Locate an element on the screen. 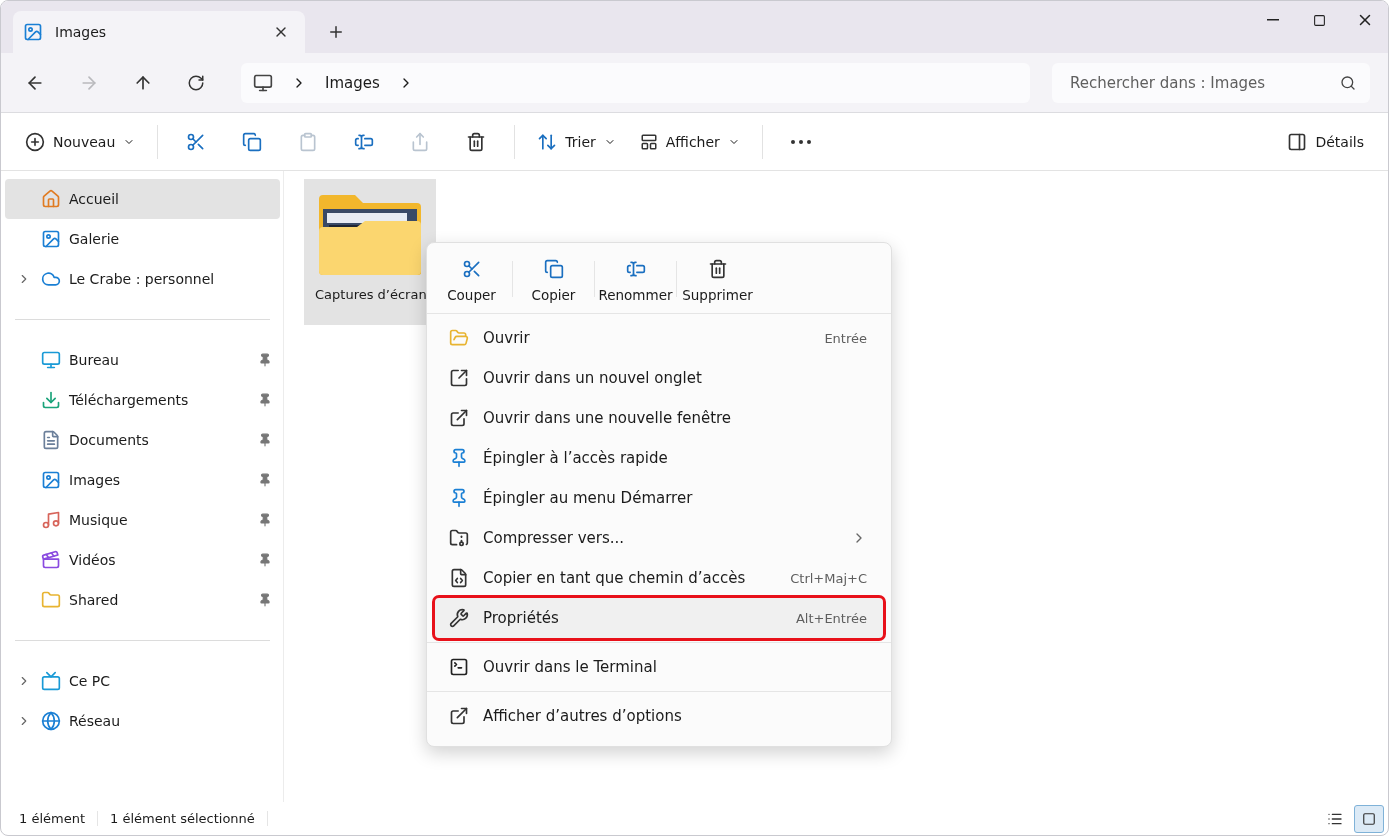 The image size is (1389, 836). view-icon is located at coordinates (648, 141).